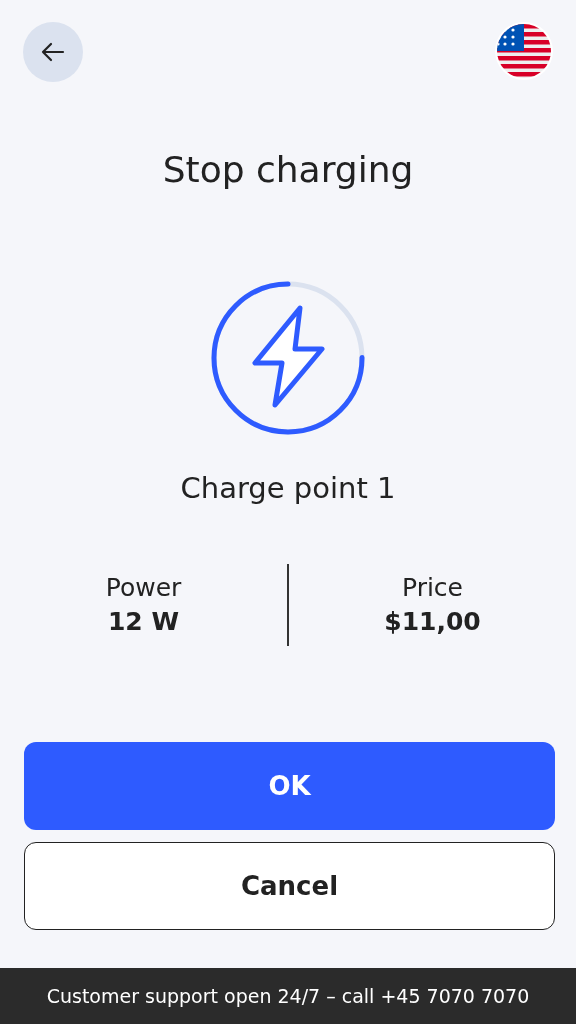 The width and height of the screenshot is (576, 1024). Describe the element at coordinates (53, 52) in the screenshot. I see `back-button` at that location.